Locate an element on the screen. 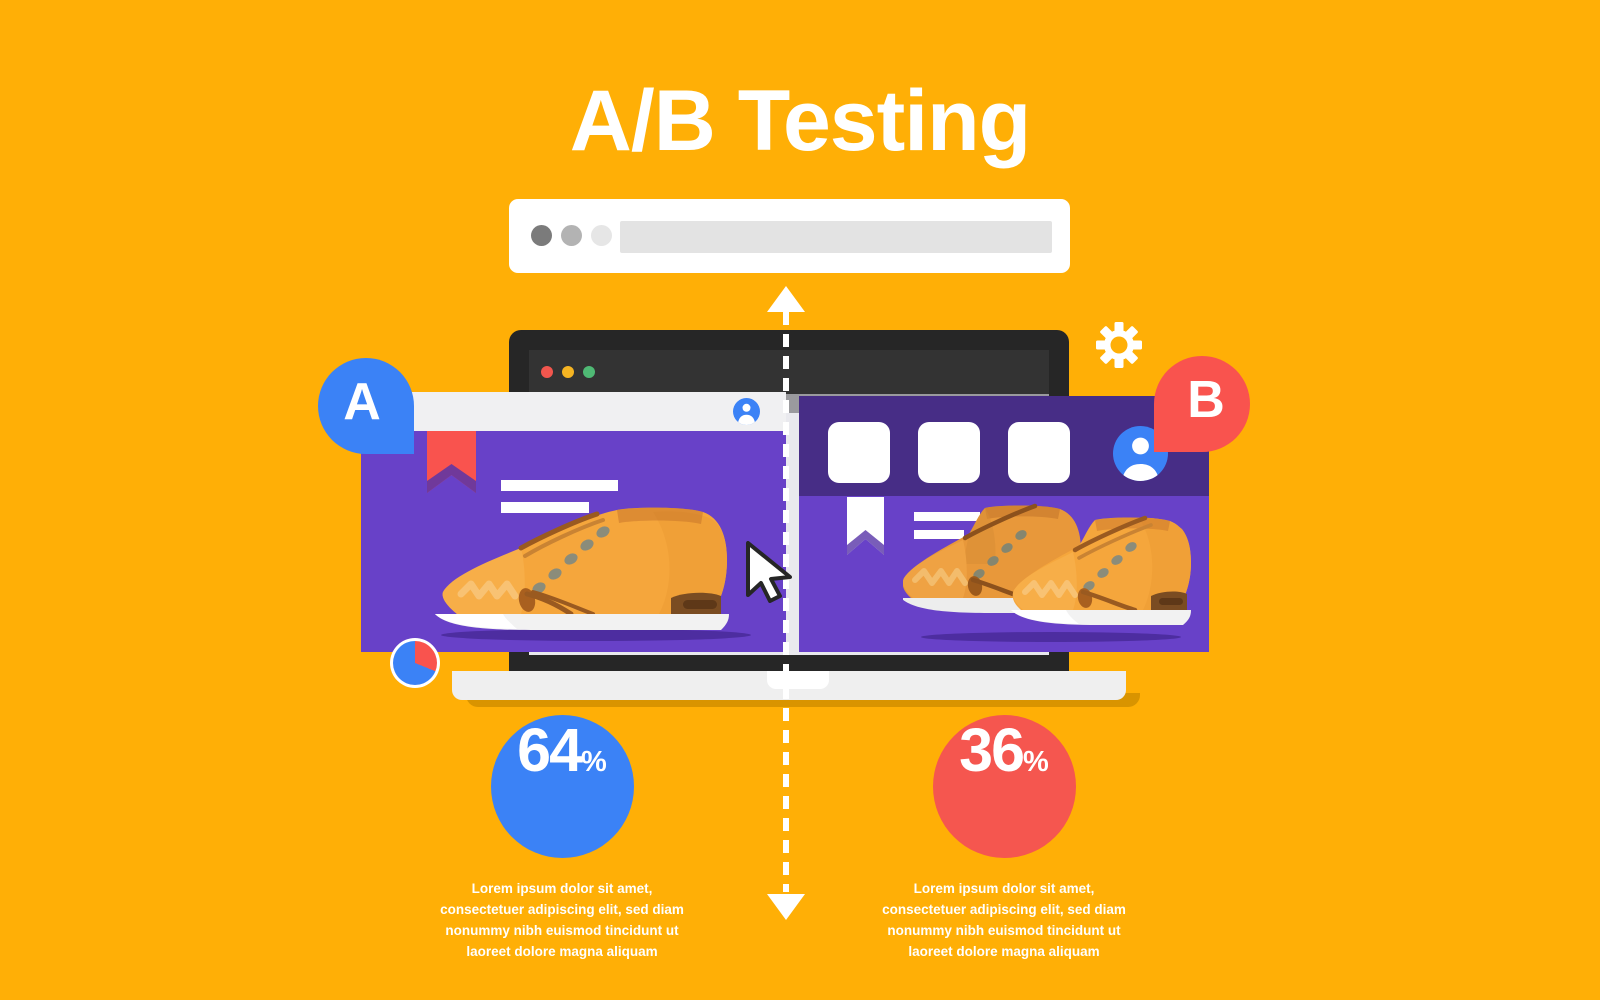  pie-chart-slices is located at coordinates (415, 663).